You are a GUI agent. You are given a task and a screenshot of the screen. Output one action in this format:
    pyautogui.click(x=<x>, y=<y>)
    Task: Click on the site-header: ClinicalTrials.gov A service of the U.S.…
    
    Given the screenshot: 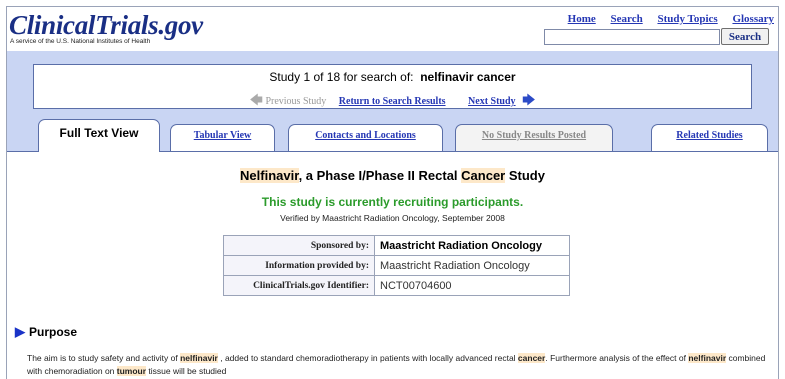 What is the action you would take?
    pyautogui.click(x=392, y=29)
    